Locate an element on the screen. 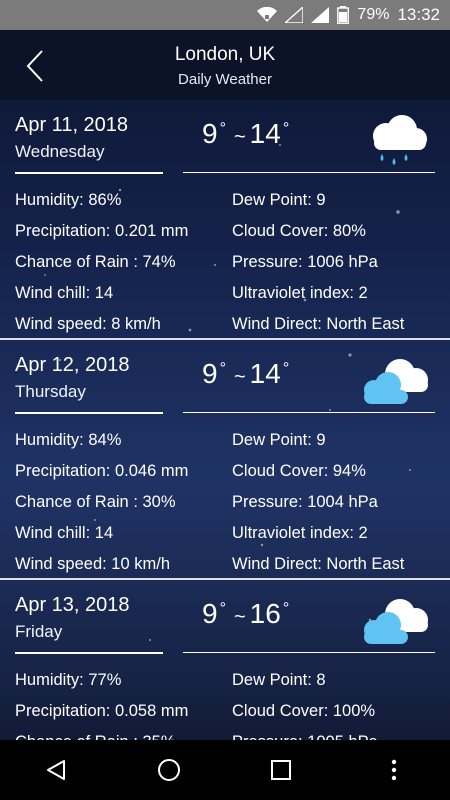  nav-home-button is located at coordinates (169, 770).